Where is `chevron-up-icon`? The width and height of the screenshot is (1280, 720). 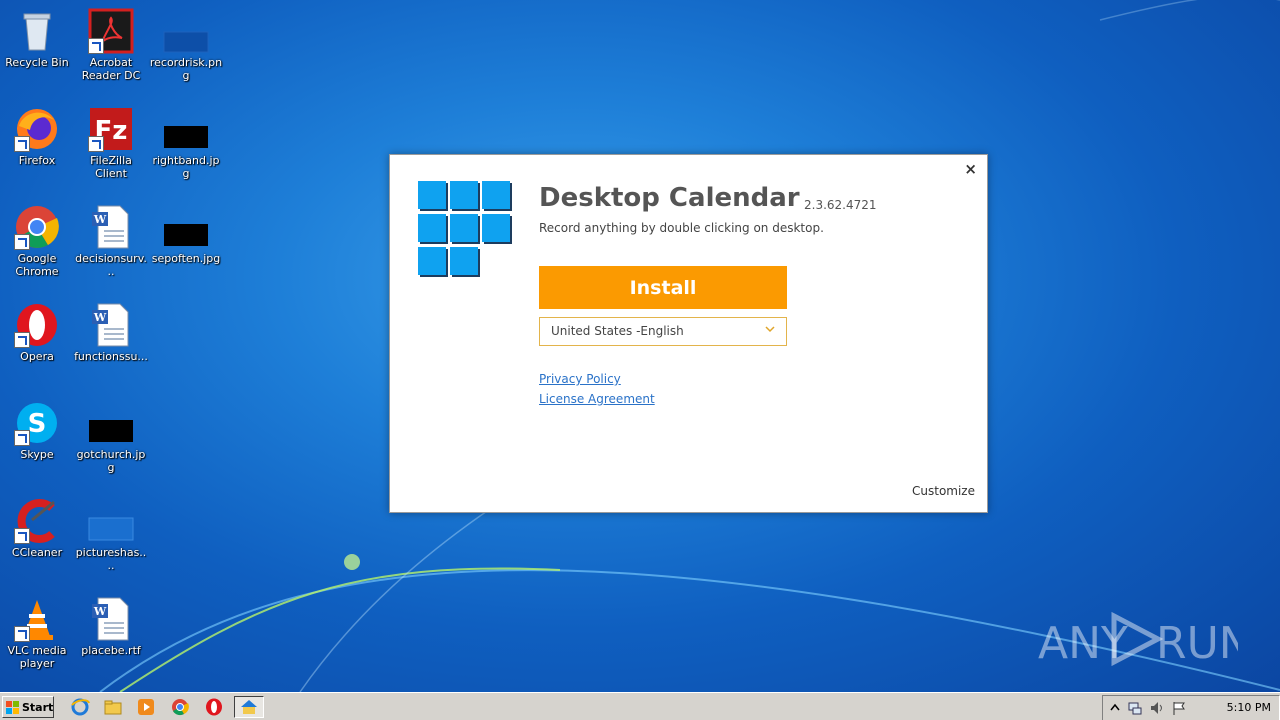
chevron-up-icon is located at coordinates (1115, 708).